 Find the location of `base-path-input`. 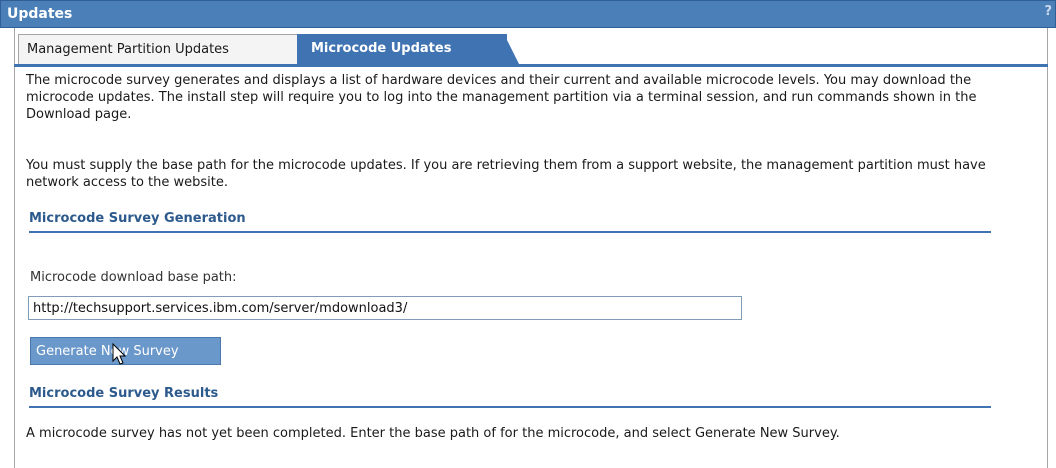

base-path-input is located at coordinates (385, 308).